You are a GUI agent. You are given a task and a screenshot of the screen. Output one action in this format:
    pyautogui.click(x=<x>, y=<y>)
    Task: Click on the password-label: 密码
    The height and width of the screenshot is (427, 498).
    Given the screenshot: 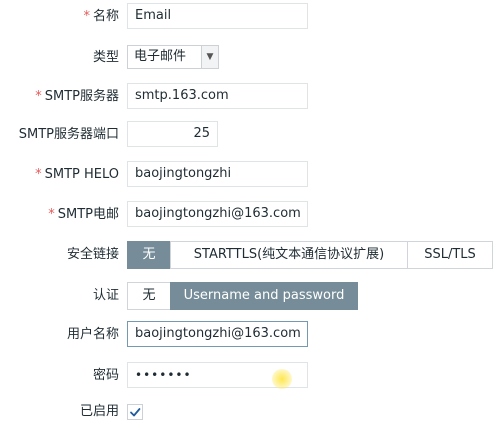 What is the action you would take?
    pyautogui.click(x=105, y=375)
    